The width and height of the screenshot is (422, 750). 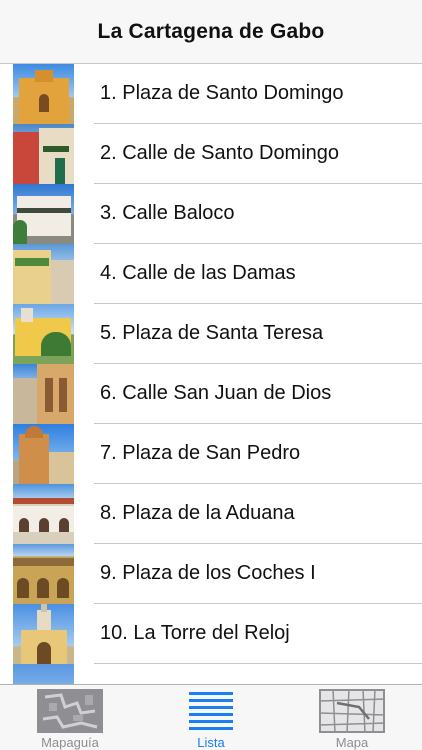 What do you see at coordinates (167, 213) in the screenshot?
I see `list-item-label: 3. Calle Baloco` at bounding box center [167, 213].